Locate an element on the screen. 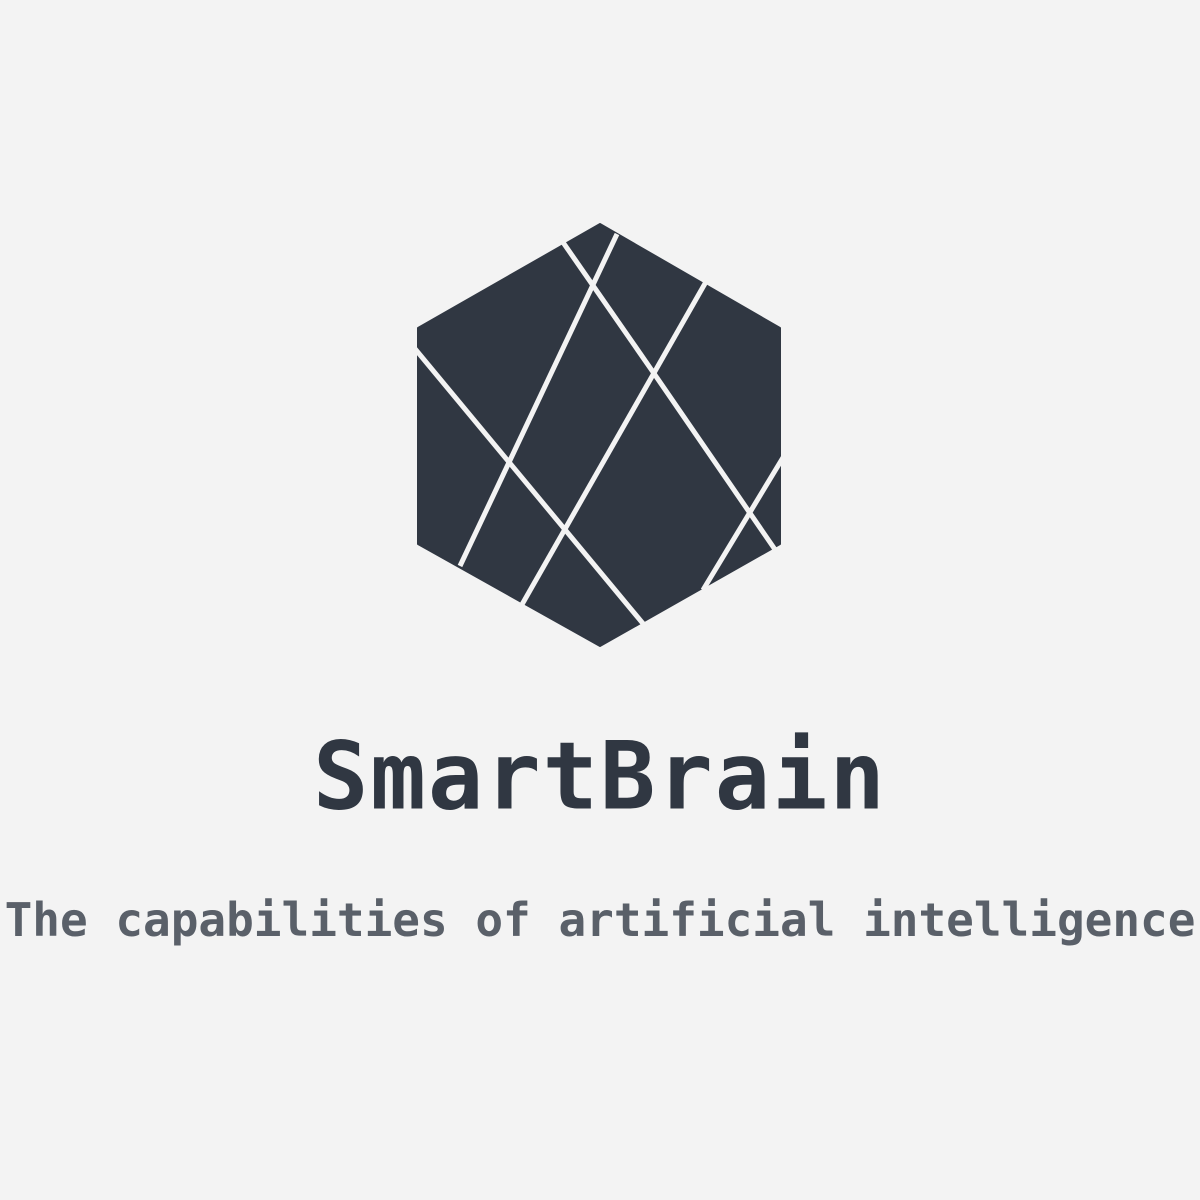  hexagon-shape is located at coordinates (599, 435).